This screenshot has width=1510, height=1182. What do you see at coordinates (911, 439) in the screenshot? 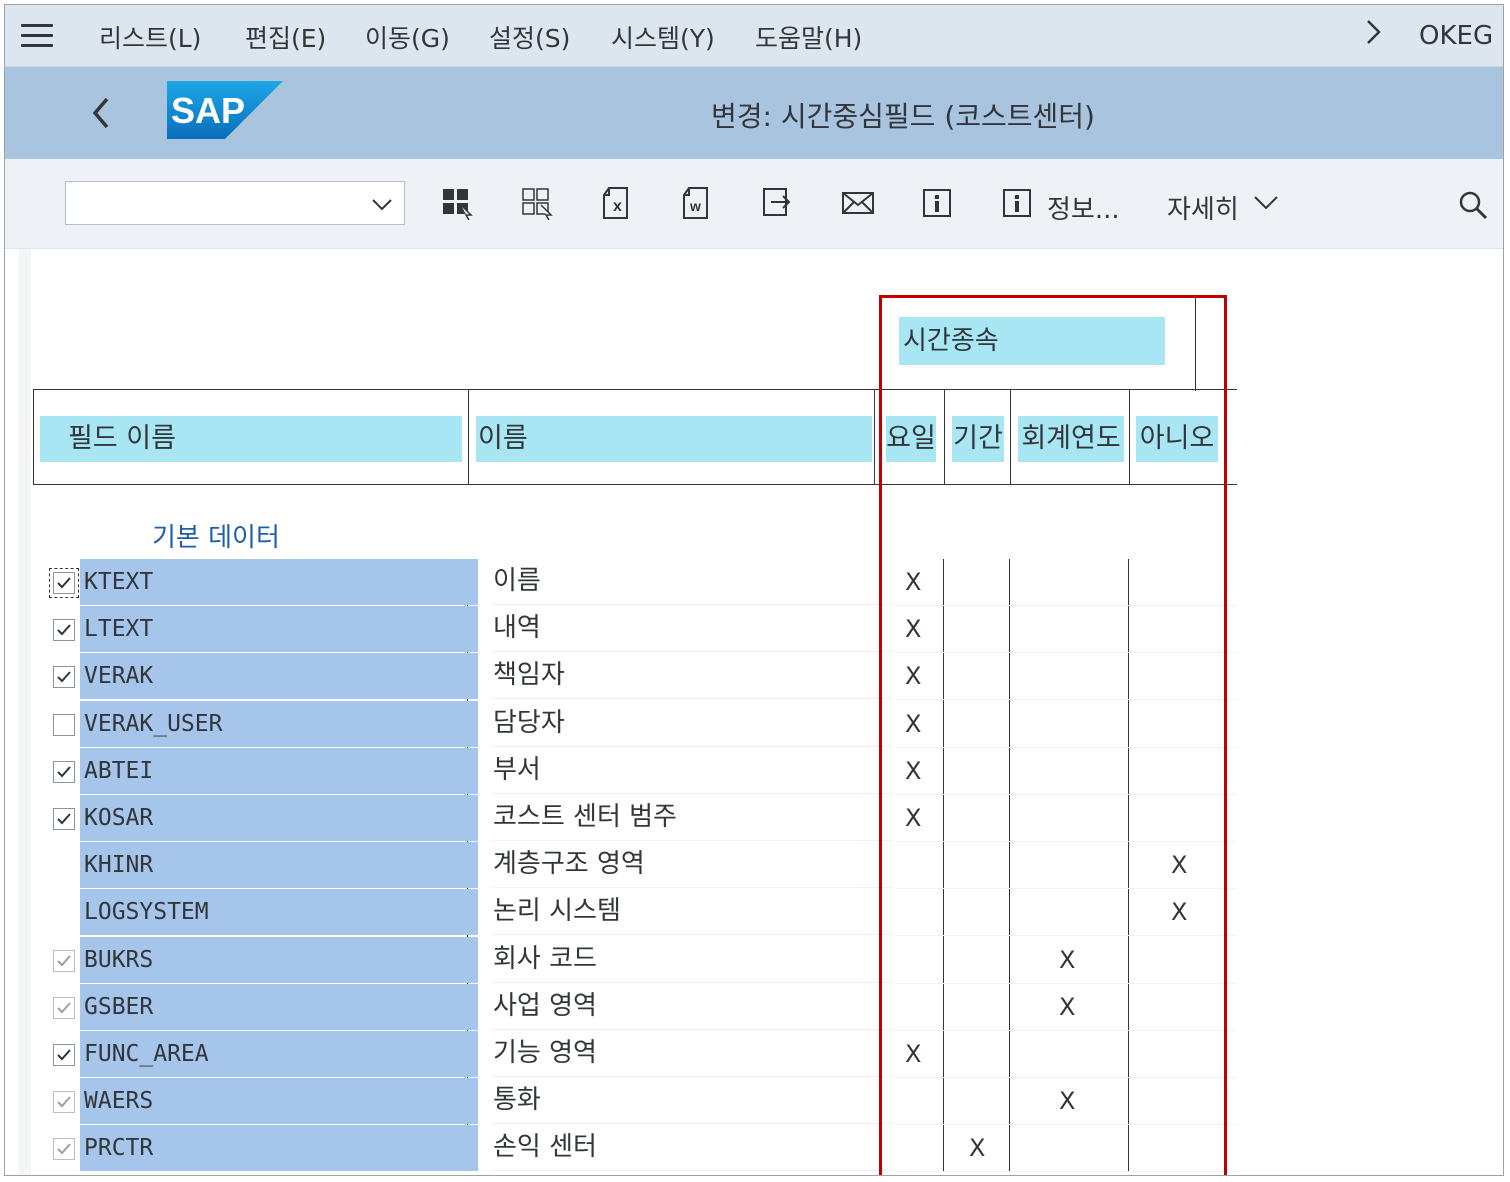
I see `column-header-day: 요일` at bounding box center [911, 439].